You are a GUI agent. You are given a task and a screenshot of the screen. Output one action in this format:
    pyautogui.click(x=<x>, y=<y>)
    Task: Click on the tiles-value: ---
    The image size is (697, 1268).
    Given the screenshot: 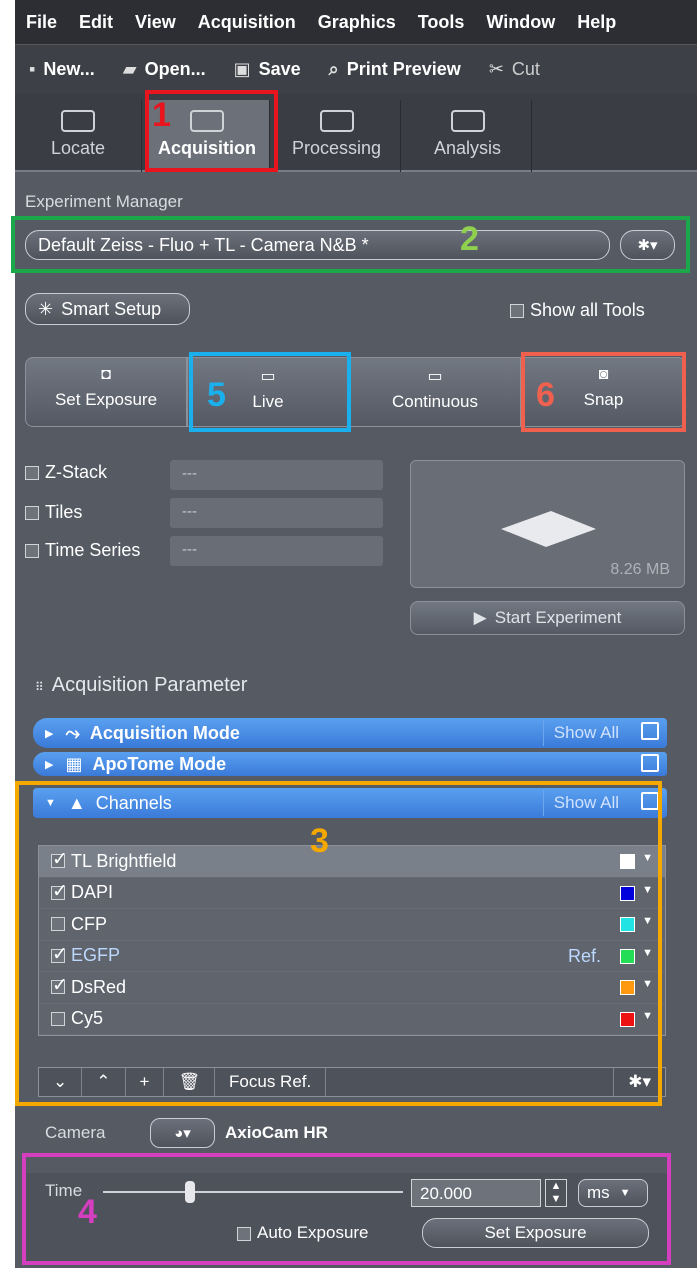 What is the action you would take?
    pyautogui.click(x=276, y=513)
    